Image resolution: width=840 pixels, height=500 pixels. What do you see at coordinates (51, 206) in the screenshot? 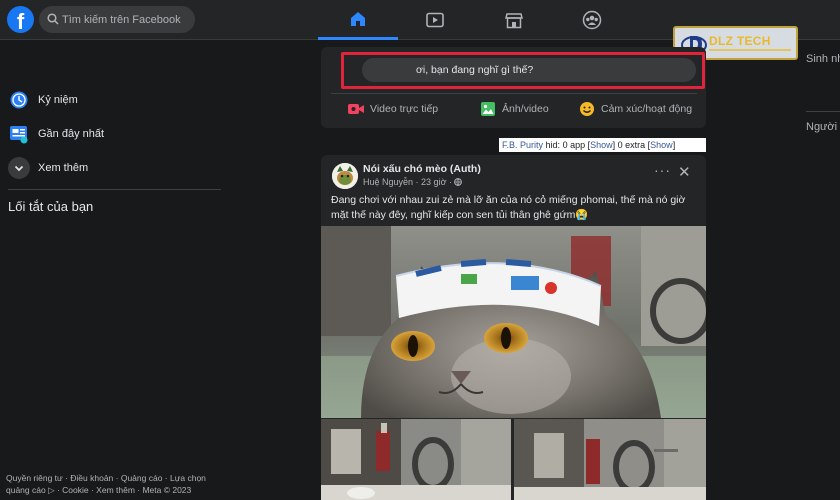
I see `shortcuts-heading: Lối tắt của bạn` at bounding box center [51, 206].